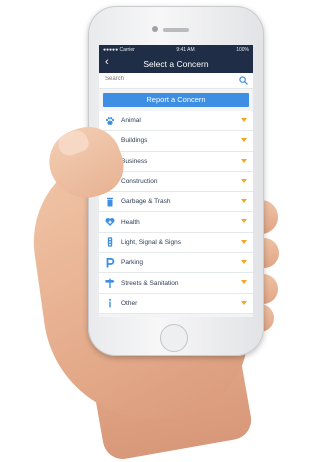 The height and width of the screenshot is (462, 320). I want to click on category-item-animal: Animal, so click(176, 121).